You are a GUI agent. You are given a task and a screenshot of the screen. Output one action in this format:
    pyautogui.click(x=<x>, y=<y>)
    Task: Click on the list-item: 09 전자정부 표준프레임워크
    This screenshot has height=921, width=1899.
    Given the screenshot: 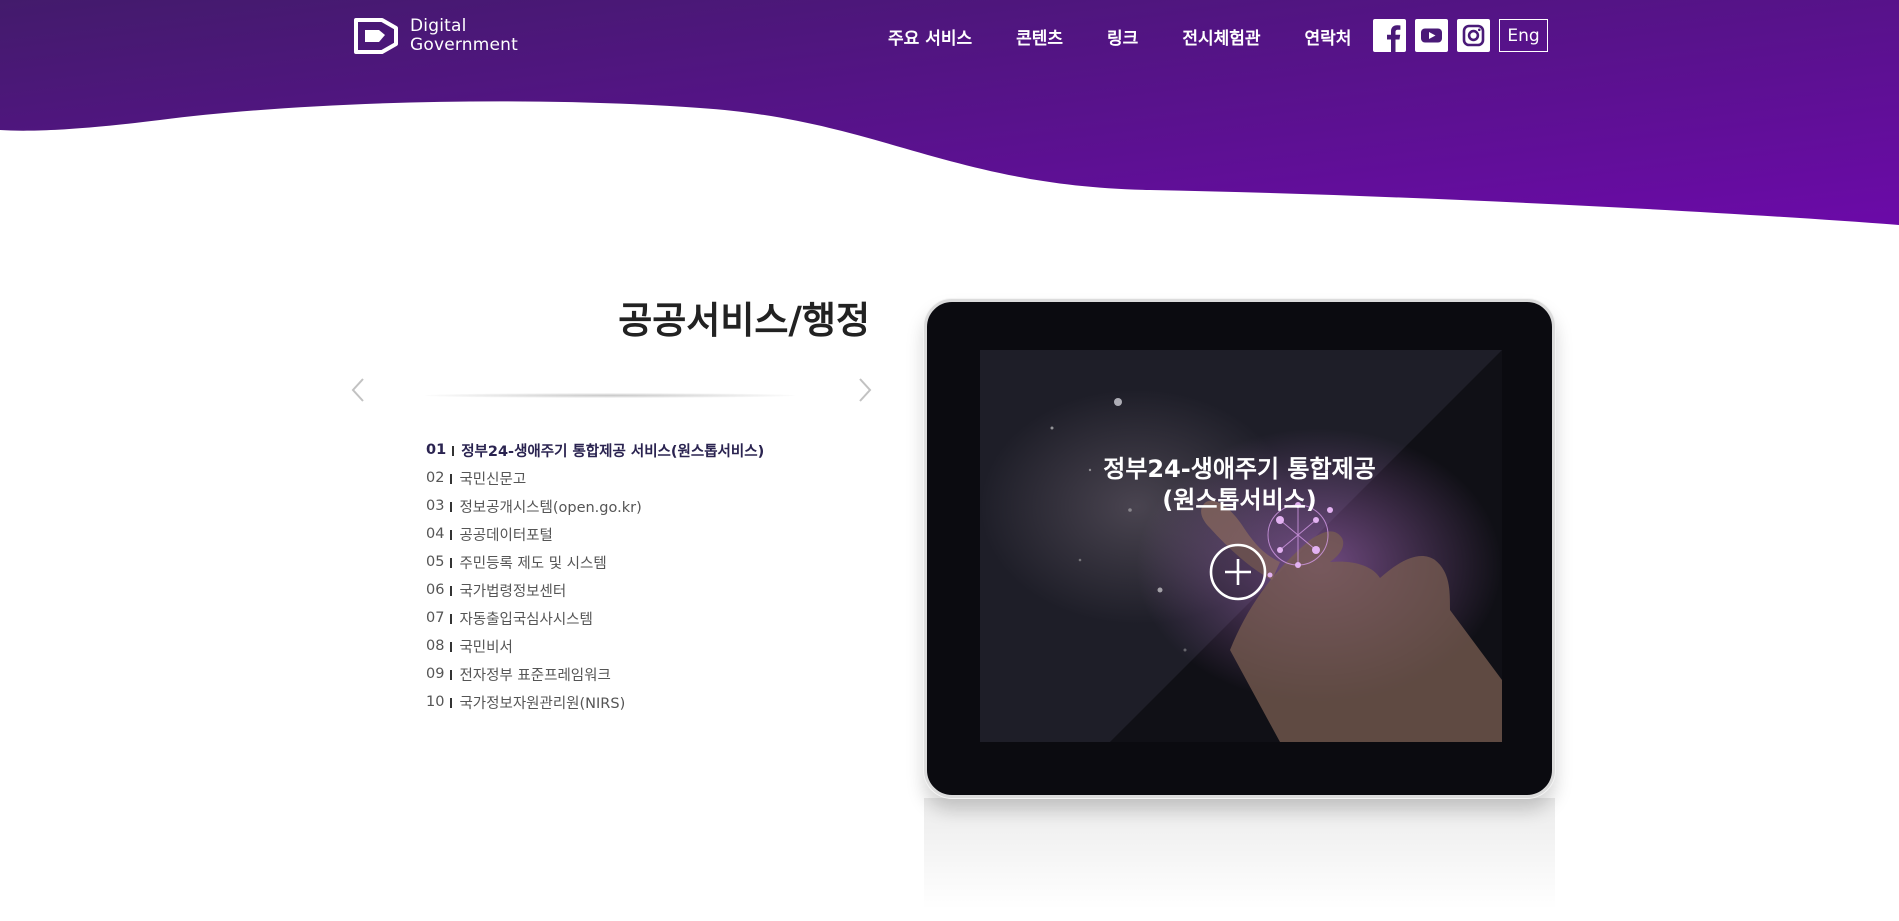 What is the action you would take?
    pyautogui.click(x=595, y=674)
    